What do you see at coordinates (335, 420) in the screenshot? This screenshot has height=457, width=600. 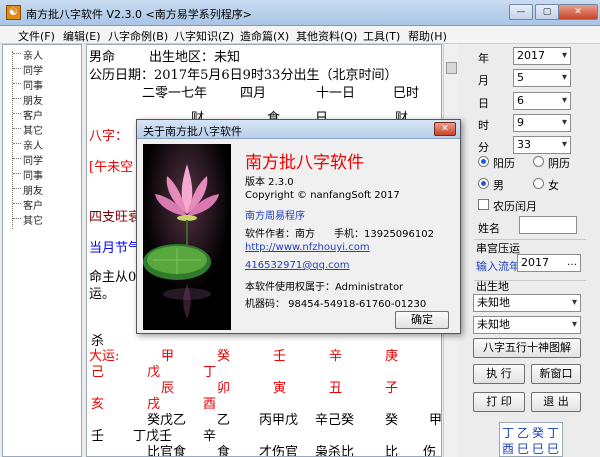 I see `hidden-stems: 辛己癸` at bounding box center [335, 420].